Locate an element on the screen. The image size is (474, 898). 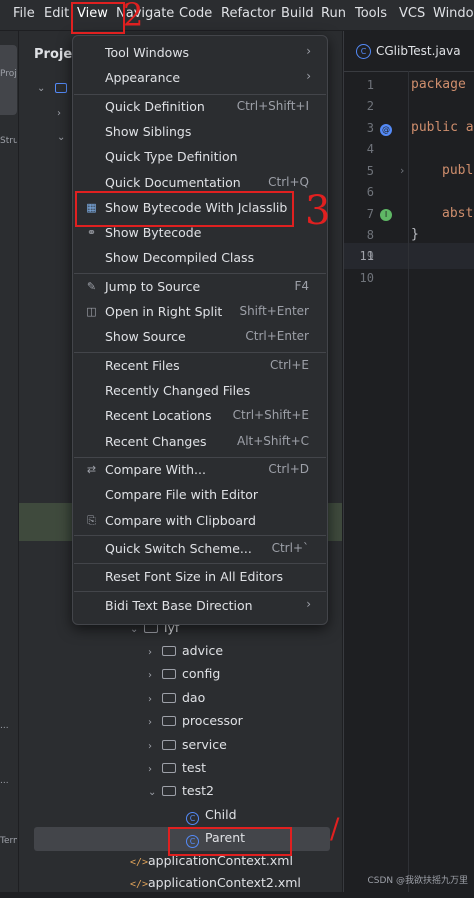
menu-item-open-right-split: ◫ Open in Right Split Shift+Enter is located at coordinates (200, 312).